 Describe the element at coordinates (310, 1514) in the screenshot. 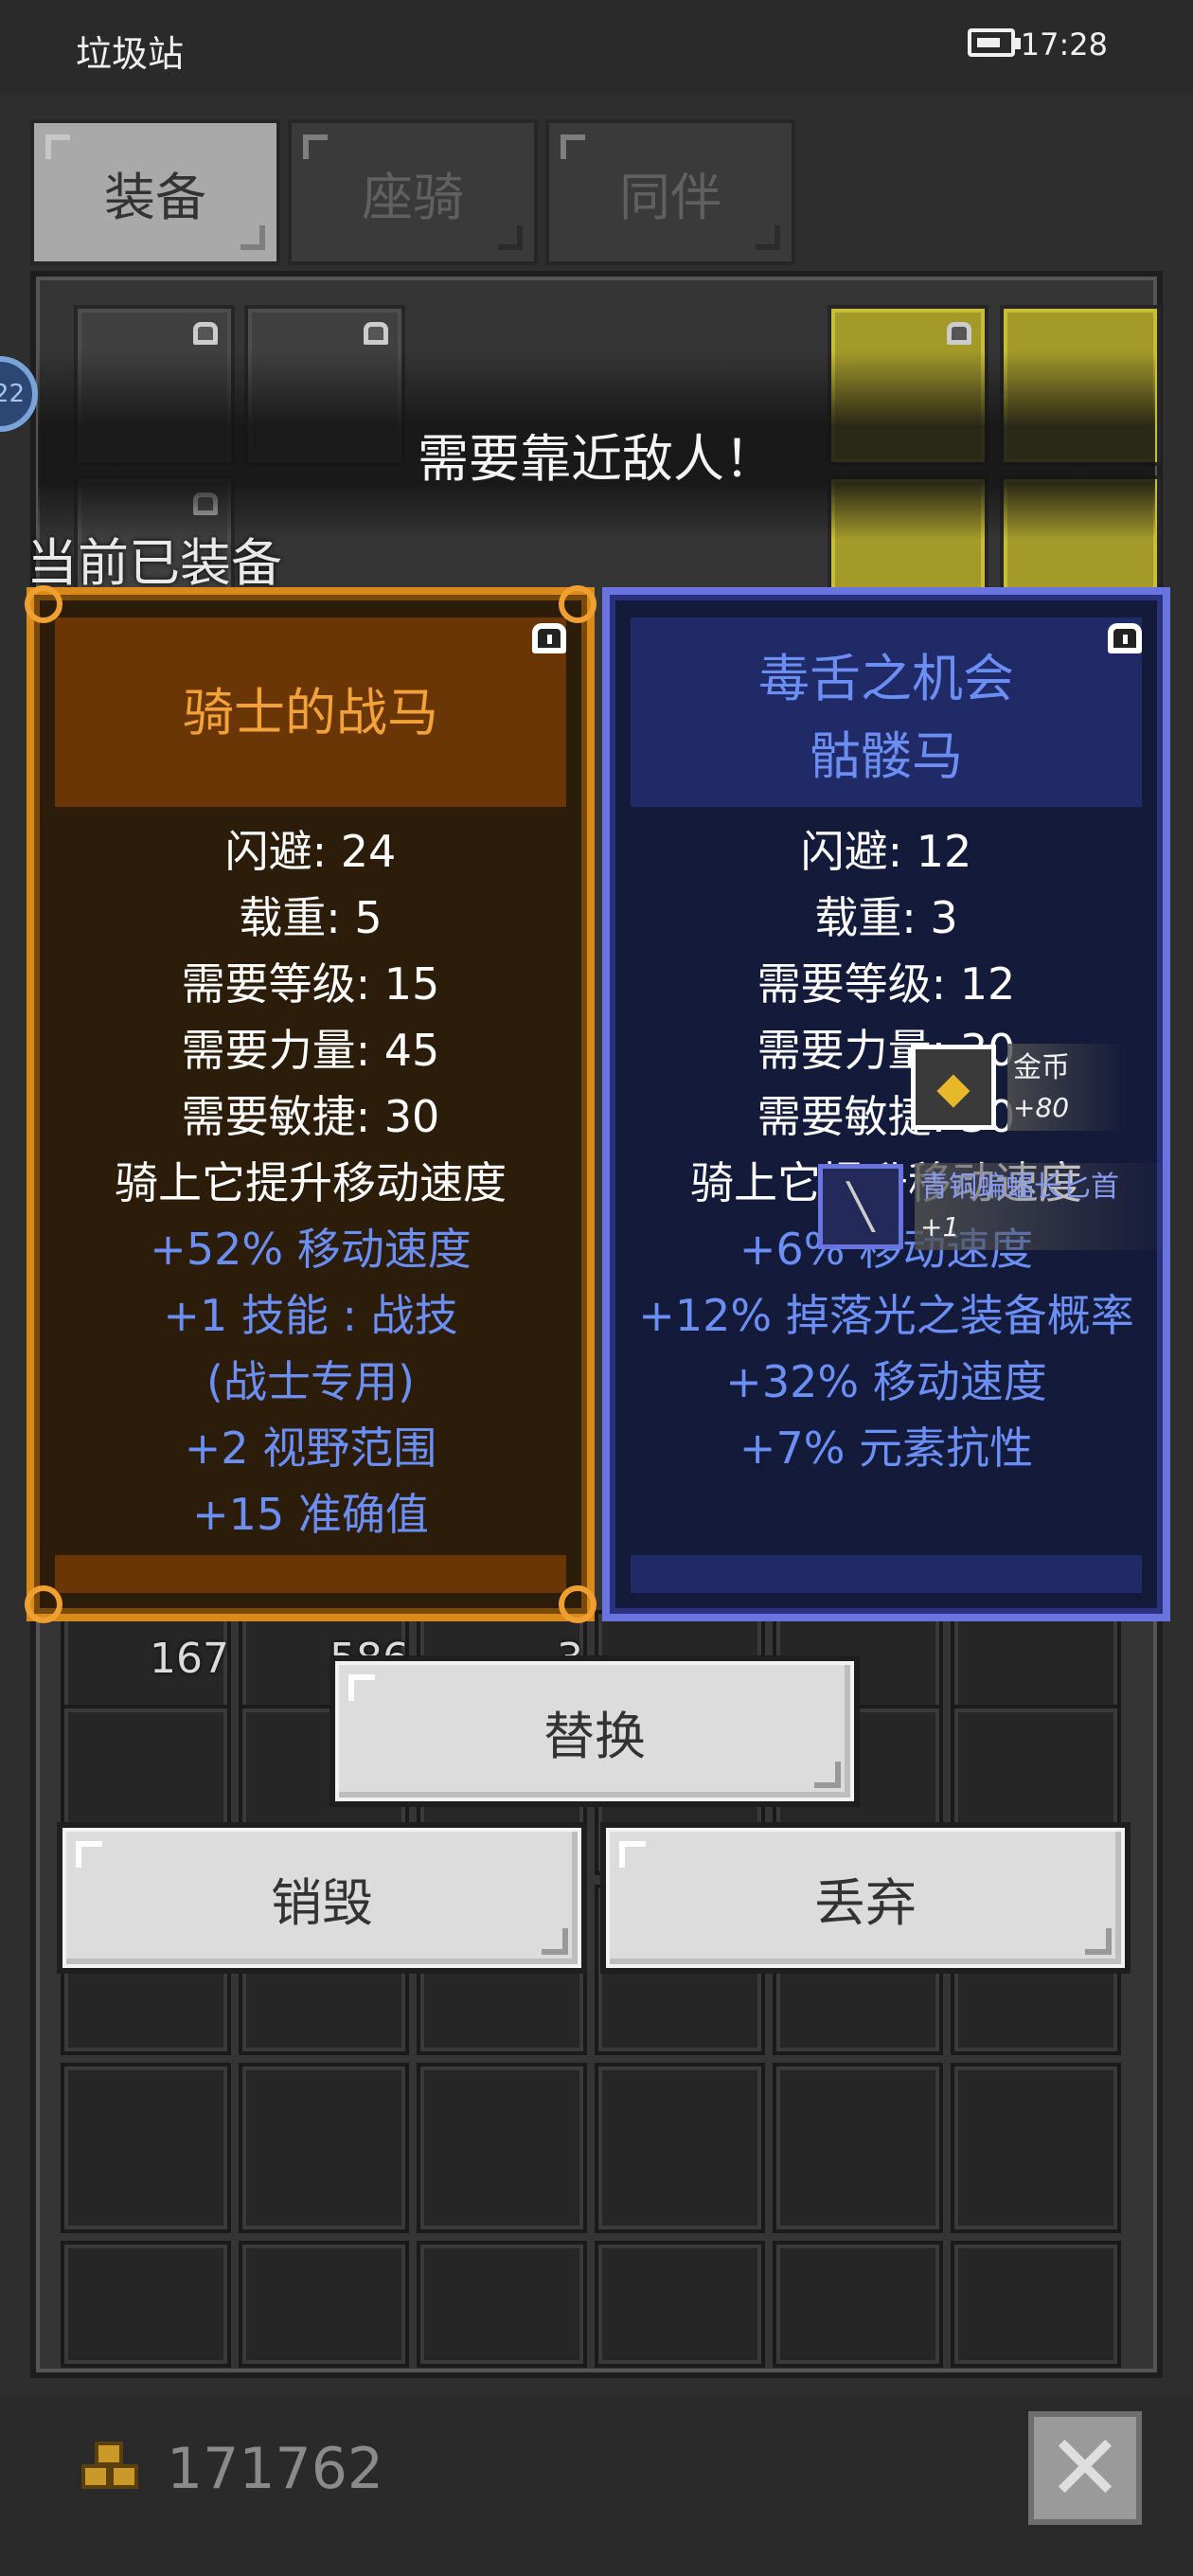

I see `bonus-line: +15 准确值` at that location.